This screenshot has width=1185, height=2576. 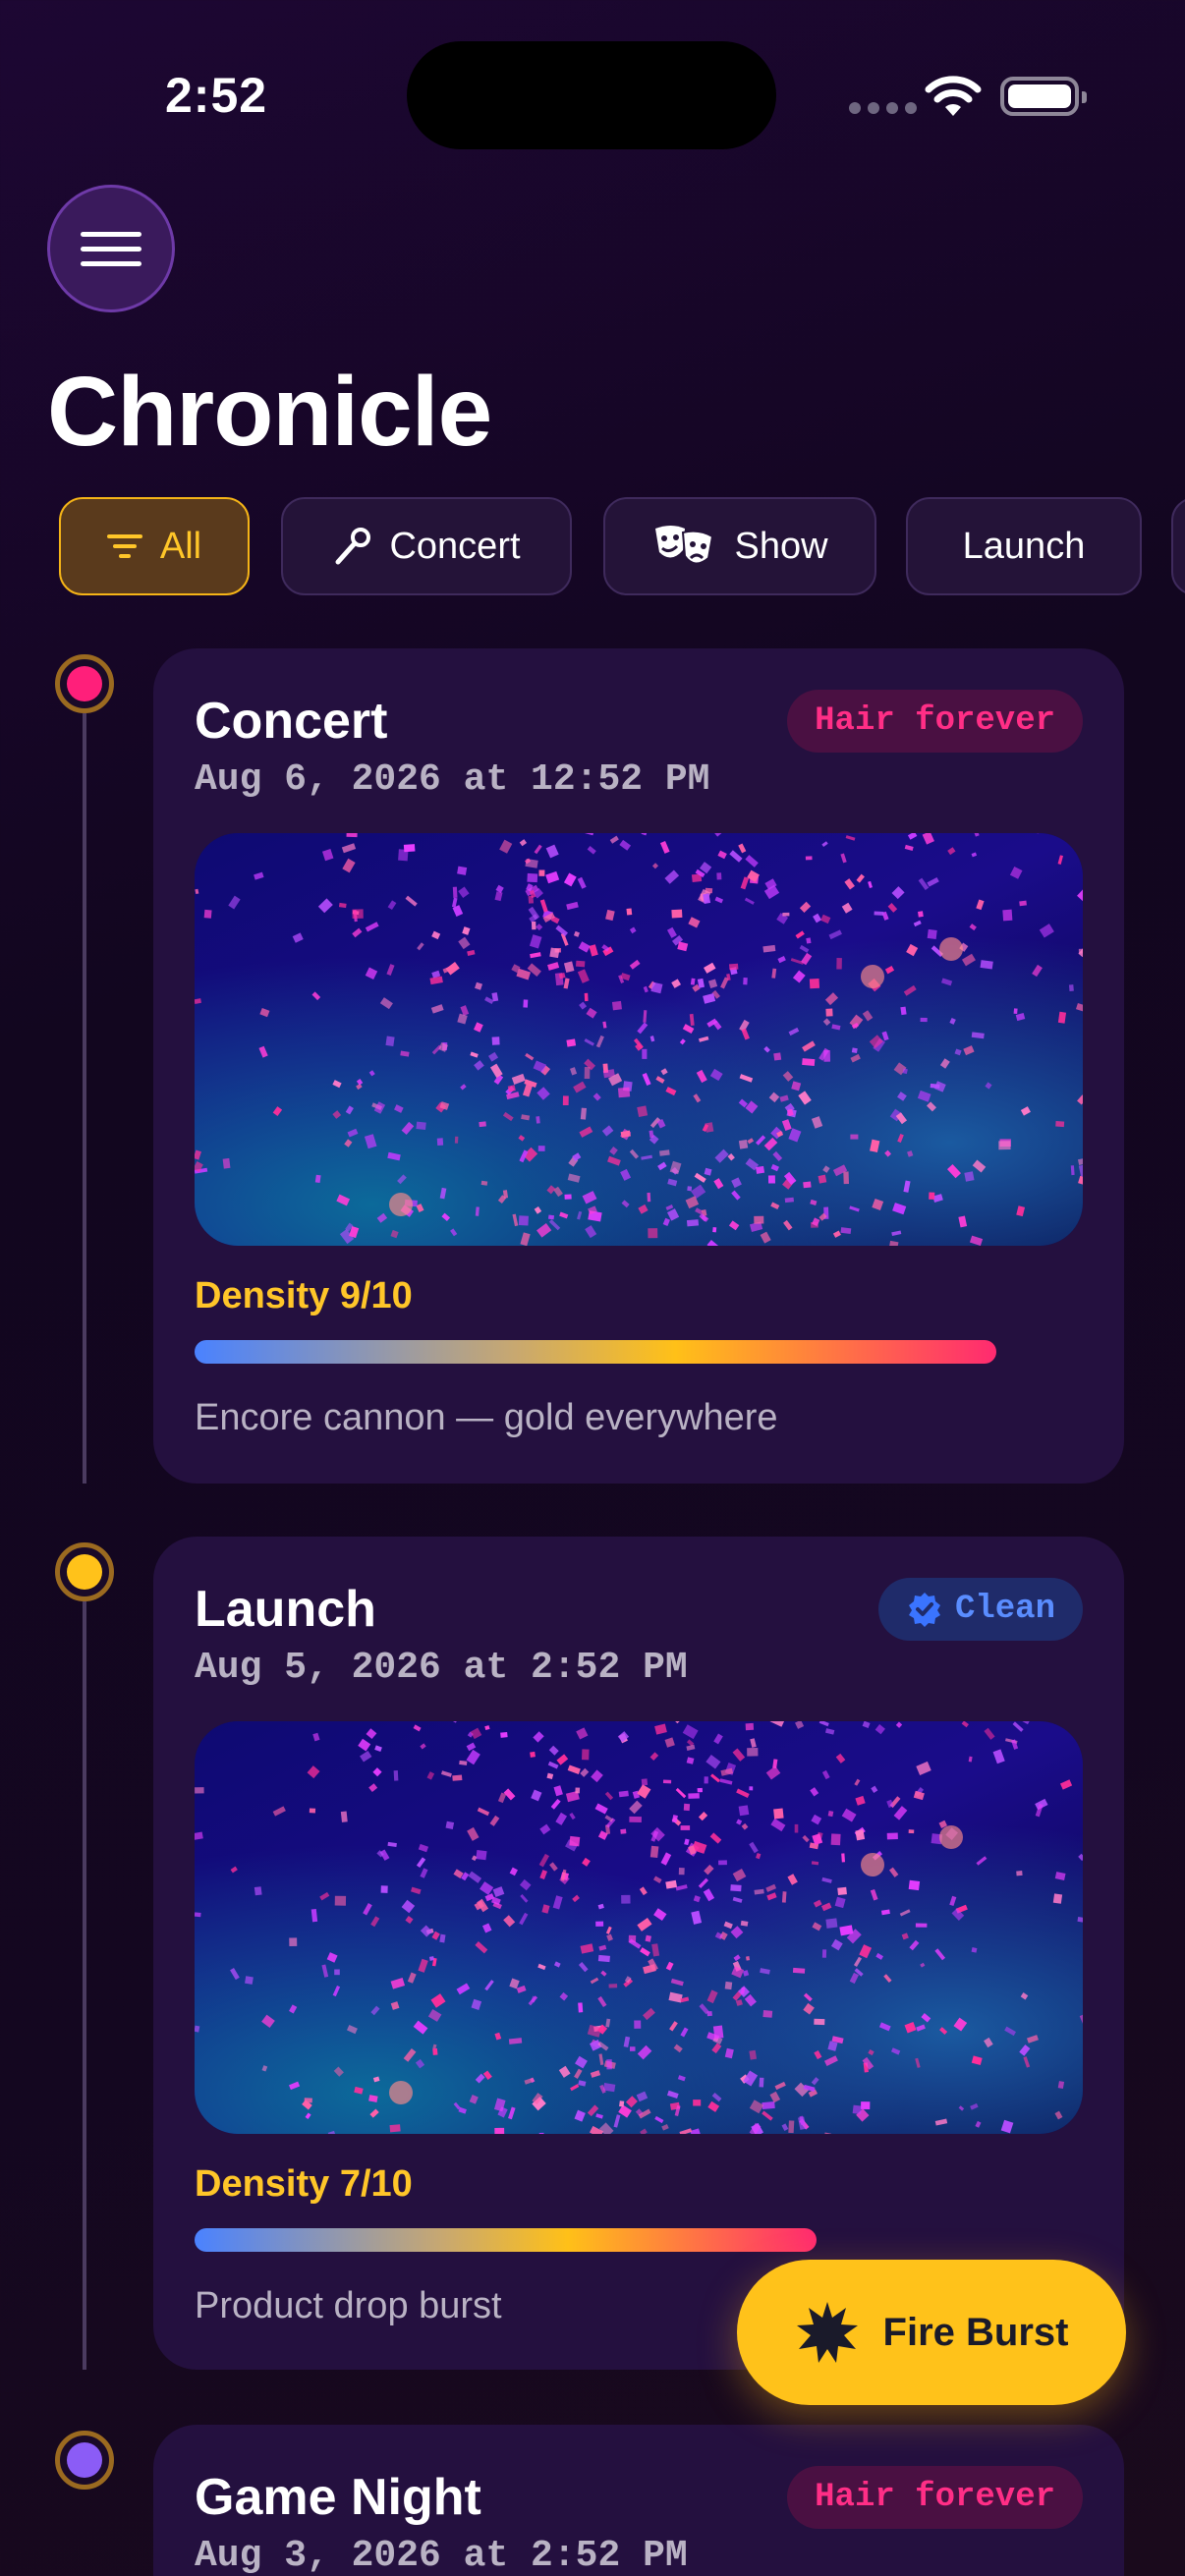 I want to click on hamburger-icon, so click(x=111, y=234).